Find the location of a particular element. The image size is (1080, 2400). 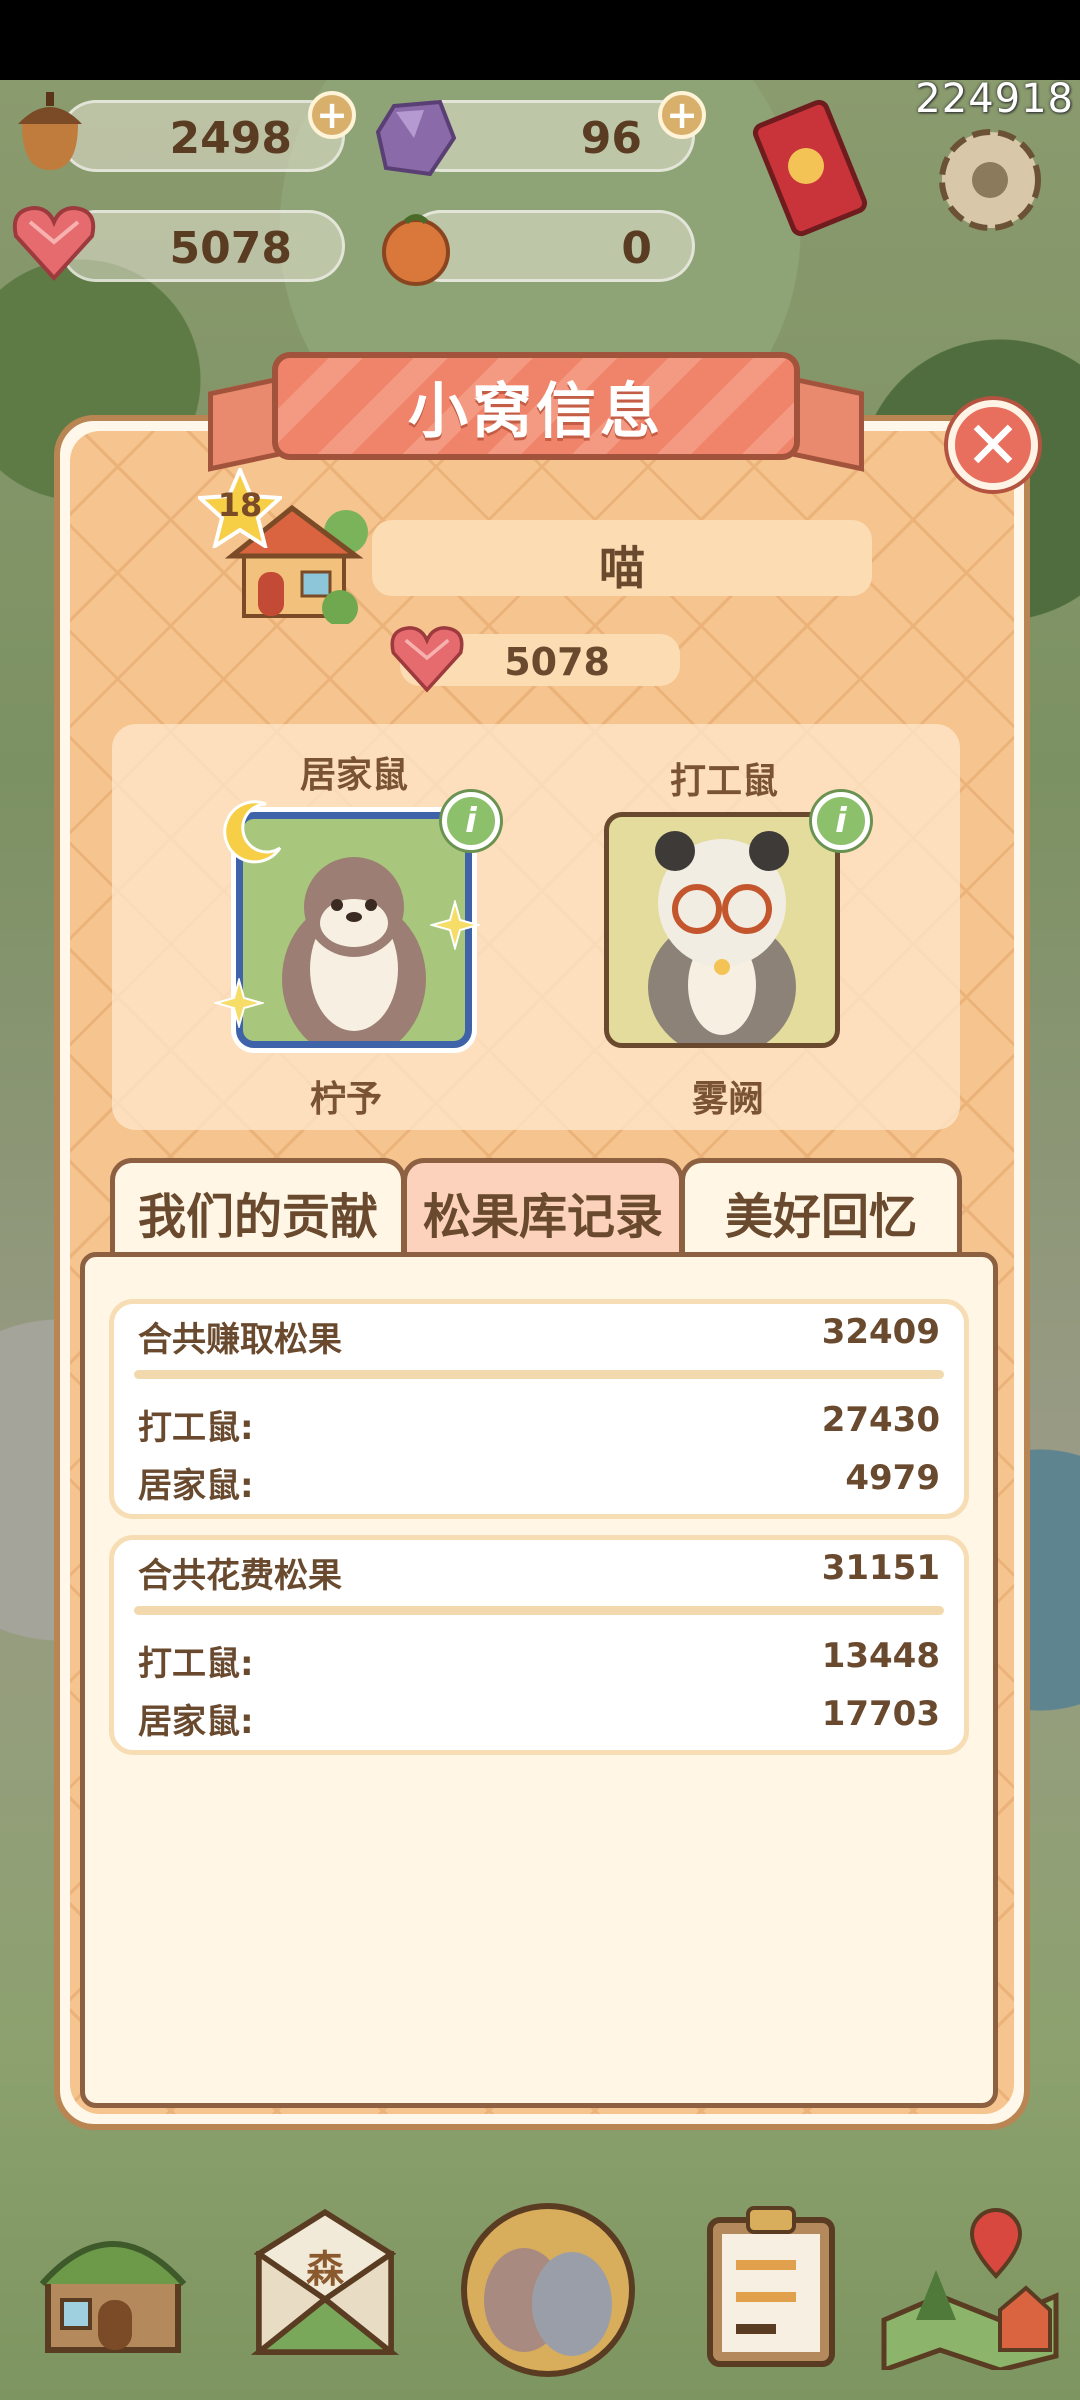

earned-home-label: 居家鼠: is located at coordinates (196, 1486).